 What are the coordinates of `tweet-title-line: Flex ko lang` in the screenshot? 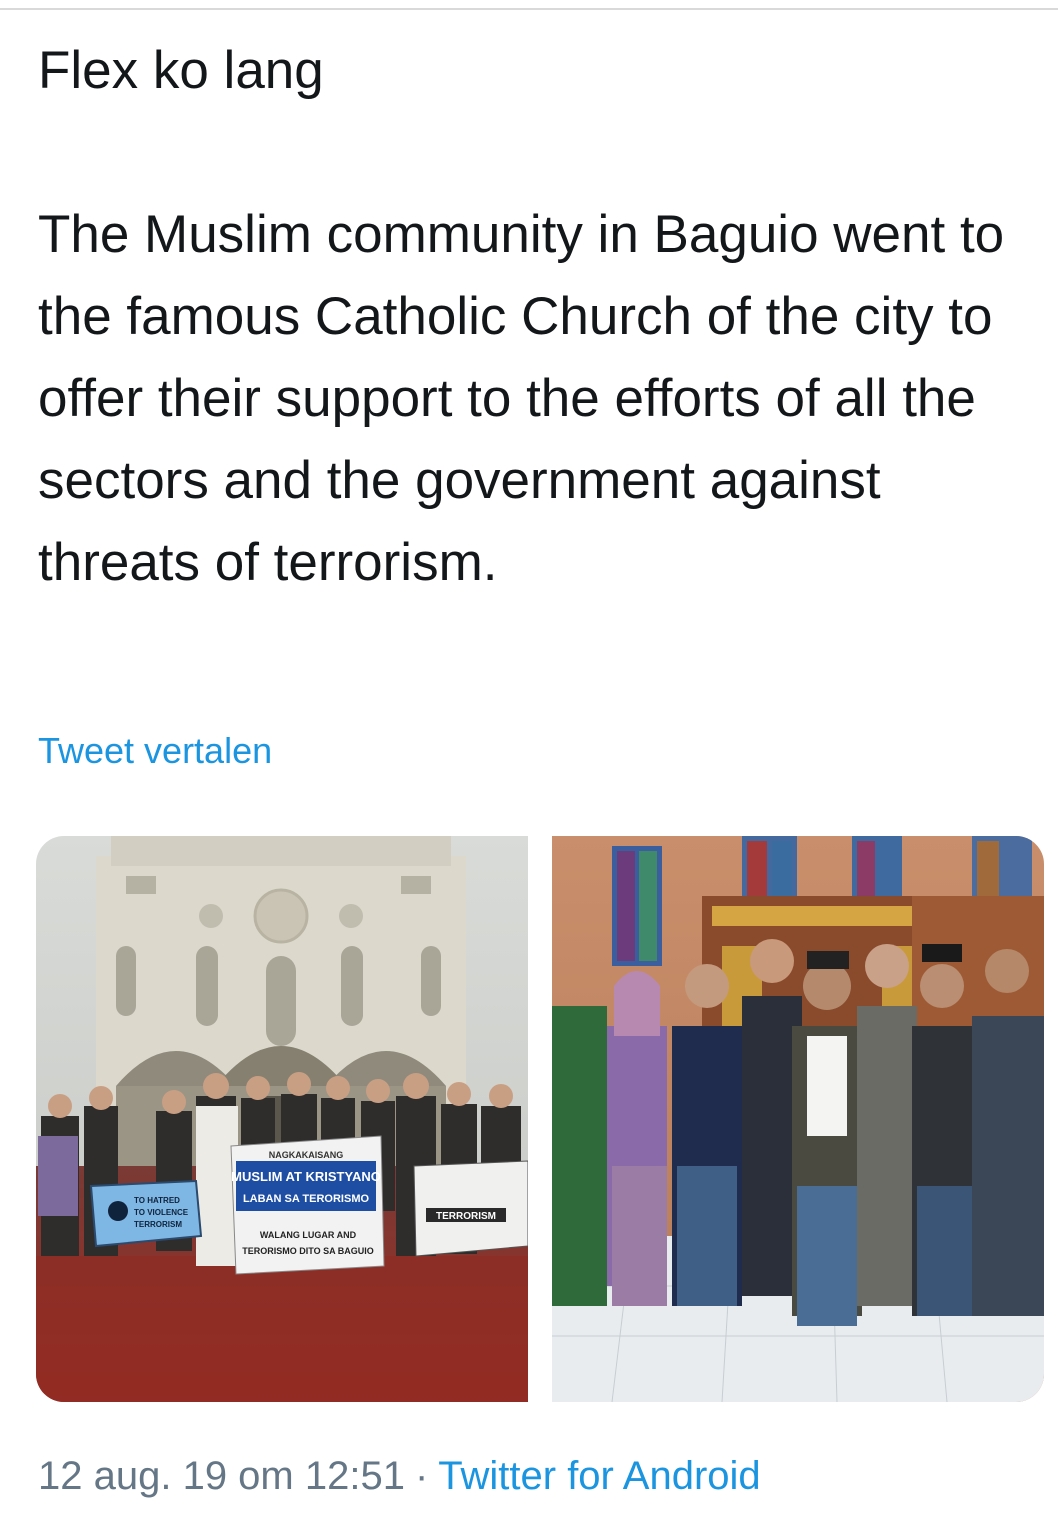 It's located at (181, 70).